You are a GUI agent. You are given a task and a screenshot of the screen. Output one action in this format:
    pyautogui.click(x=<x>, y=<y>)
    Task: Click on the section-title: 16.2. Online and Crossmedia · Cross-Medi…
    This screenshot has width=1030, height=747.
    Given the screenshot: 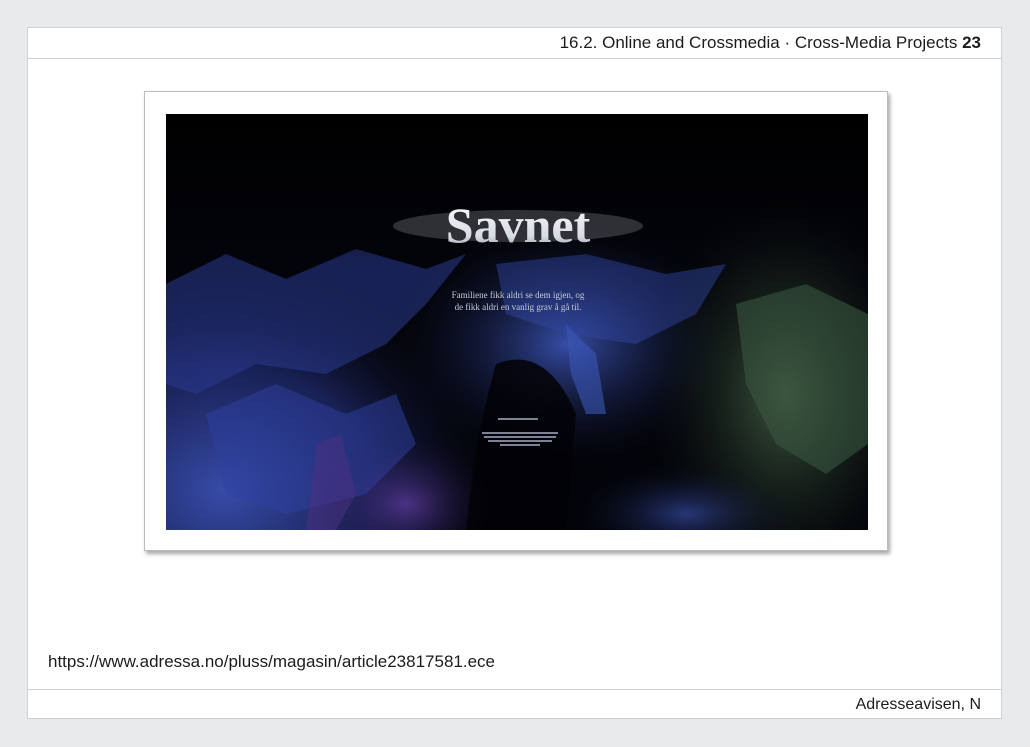 What is the action you would take?
    pyautogui.click(x=758, y=42)
    